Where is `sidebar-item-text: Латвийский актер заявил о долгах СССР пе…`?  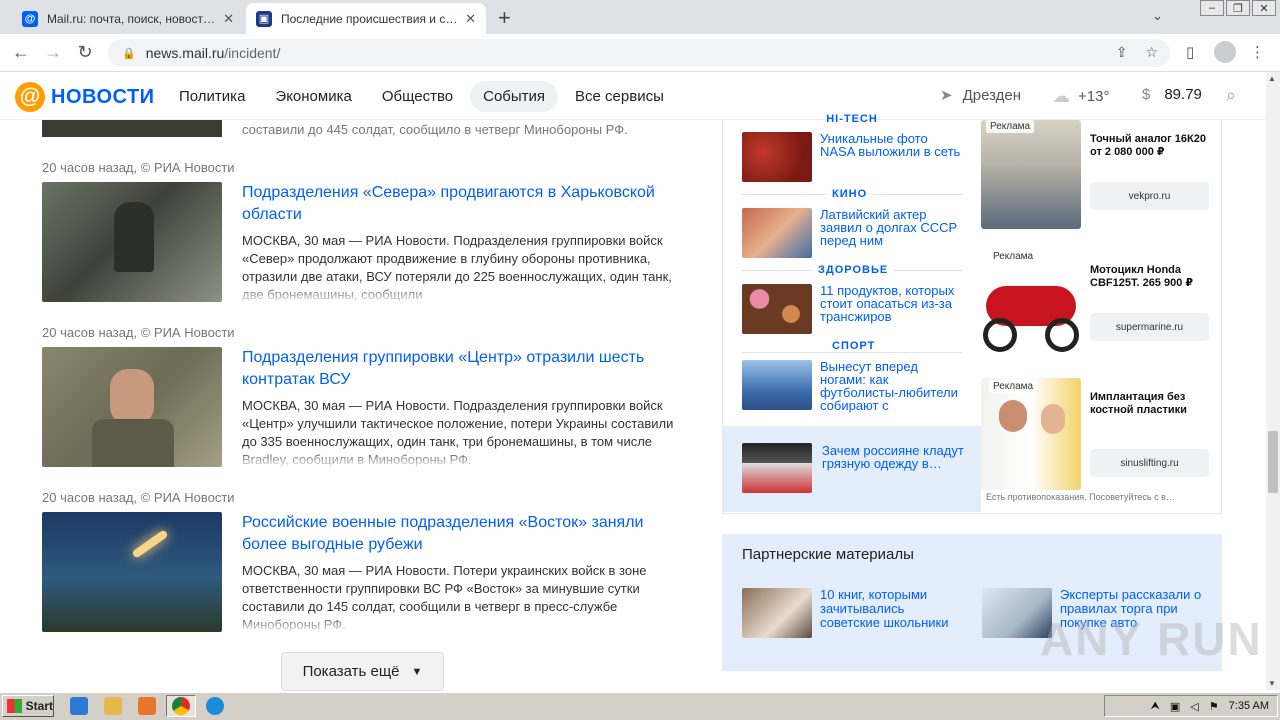 sidebar-item-text: Латвийский актер заявил о долгах СССР пе… is located at coordinates (889, 227).